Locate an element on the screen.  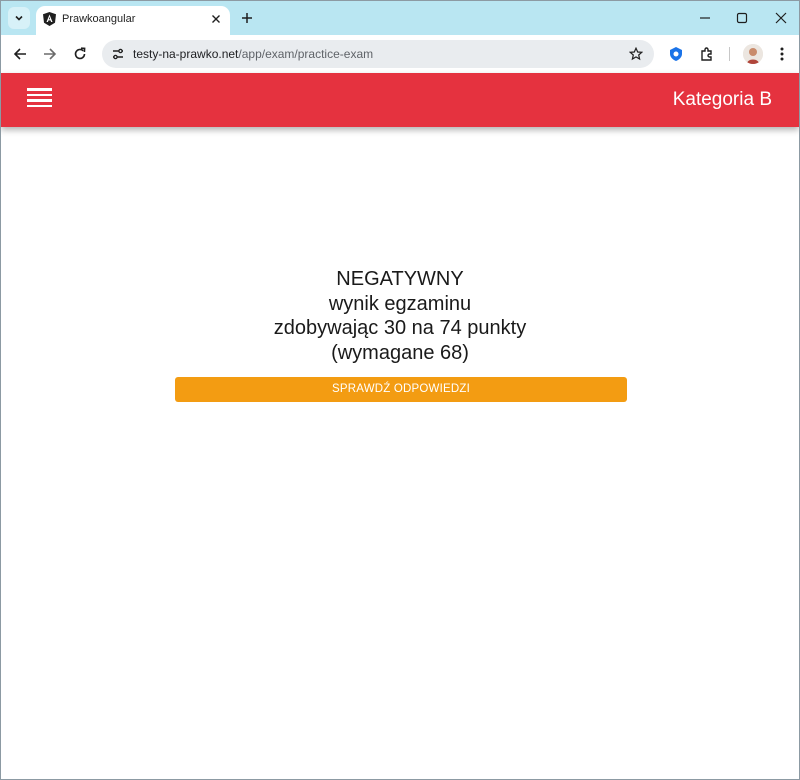
toolbar-divider is located at coordinates (729, 54).